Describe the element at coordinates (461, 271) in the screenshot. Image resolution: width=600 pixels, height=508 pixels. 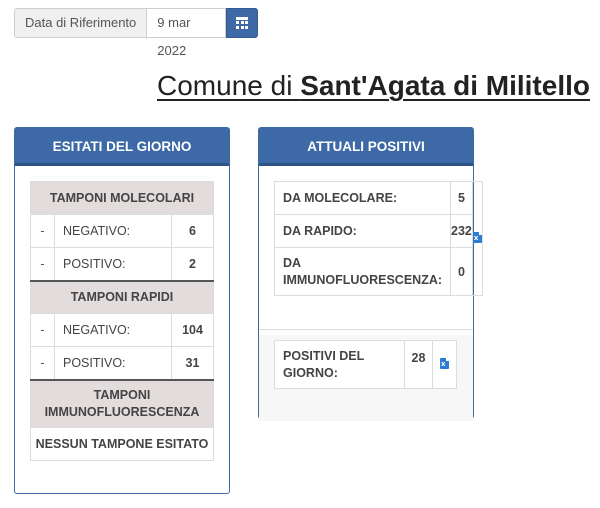
I see `row-value: 0` at that location.